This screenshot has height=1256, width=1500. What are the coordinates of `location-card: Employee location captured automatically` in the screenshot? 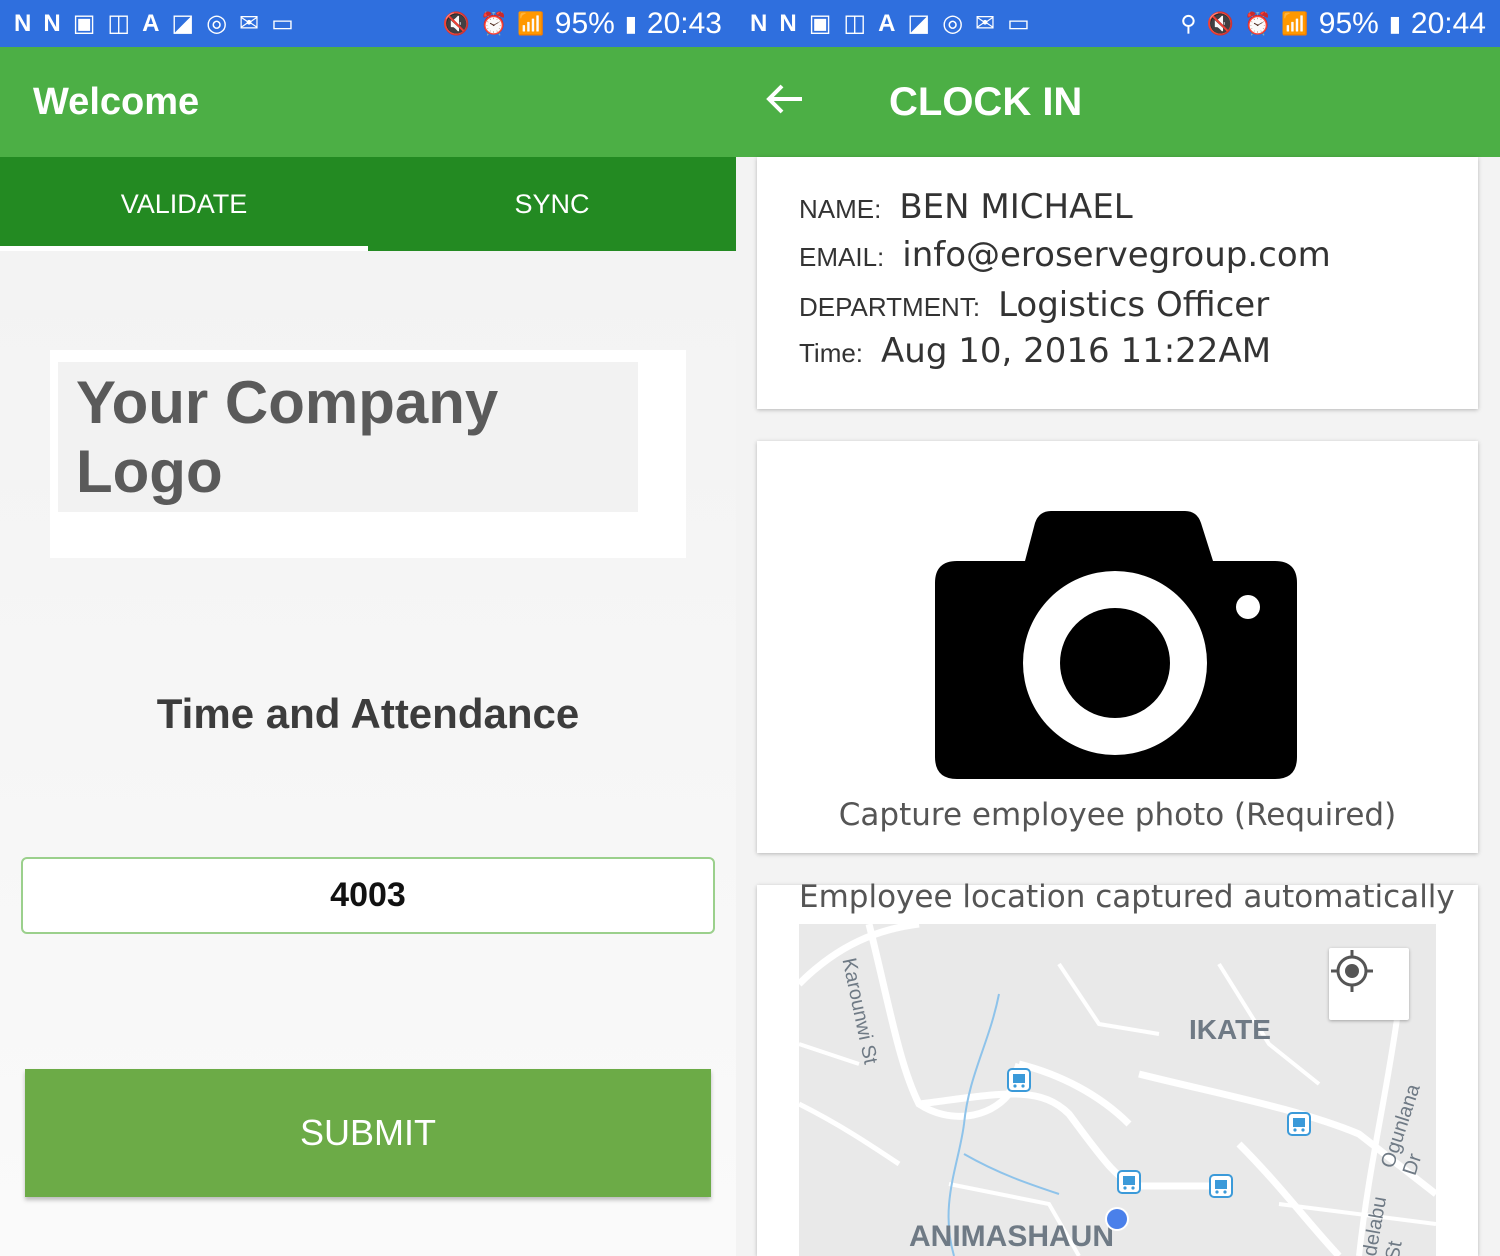 It's located at (1117, 1067).